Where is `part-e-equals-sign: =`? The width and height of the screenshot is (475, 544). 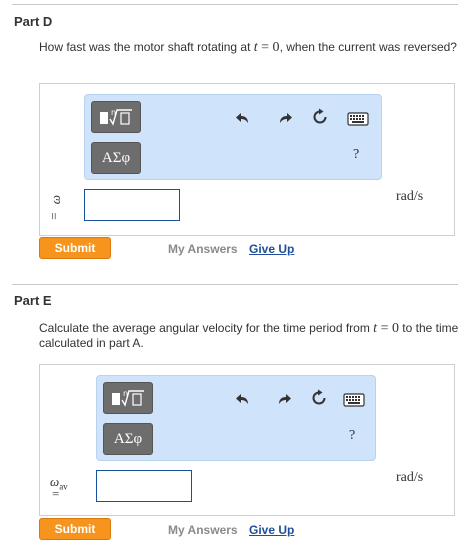
part-e-equals-sign: = is located at coordinates (56, 493).